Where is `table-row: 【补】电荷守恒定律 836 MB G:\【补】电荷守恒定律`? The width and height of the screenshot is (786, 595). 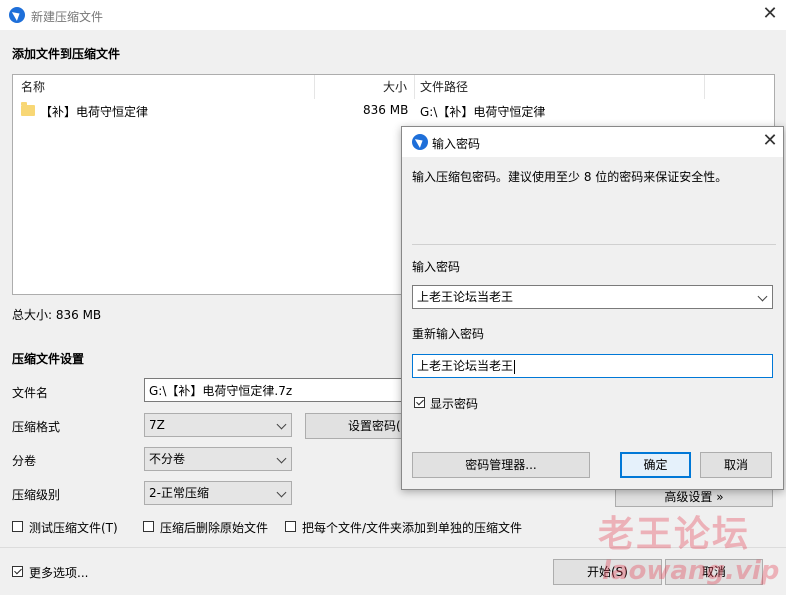 table-row: 【补】电荷守恒定律 836 MB G:\【补】电荷守恒定律 is located at coordinates (392, 110).